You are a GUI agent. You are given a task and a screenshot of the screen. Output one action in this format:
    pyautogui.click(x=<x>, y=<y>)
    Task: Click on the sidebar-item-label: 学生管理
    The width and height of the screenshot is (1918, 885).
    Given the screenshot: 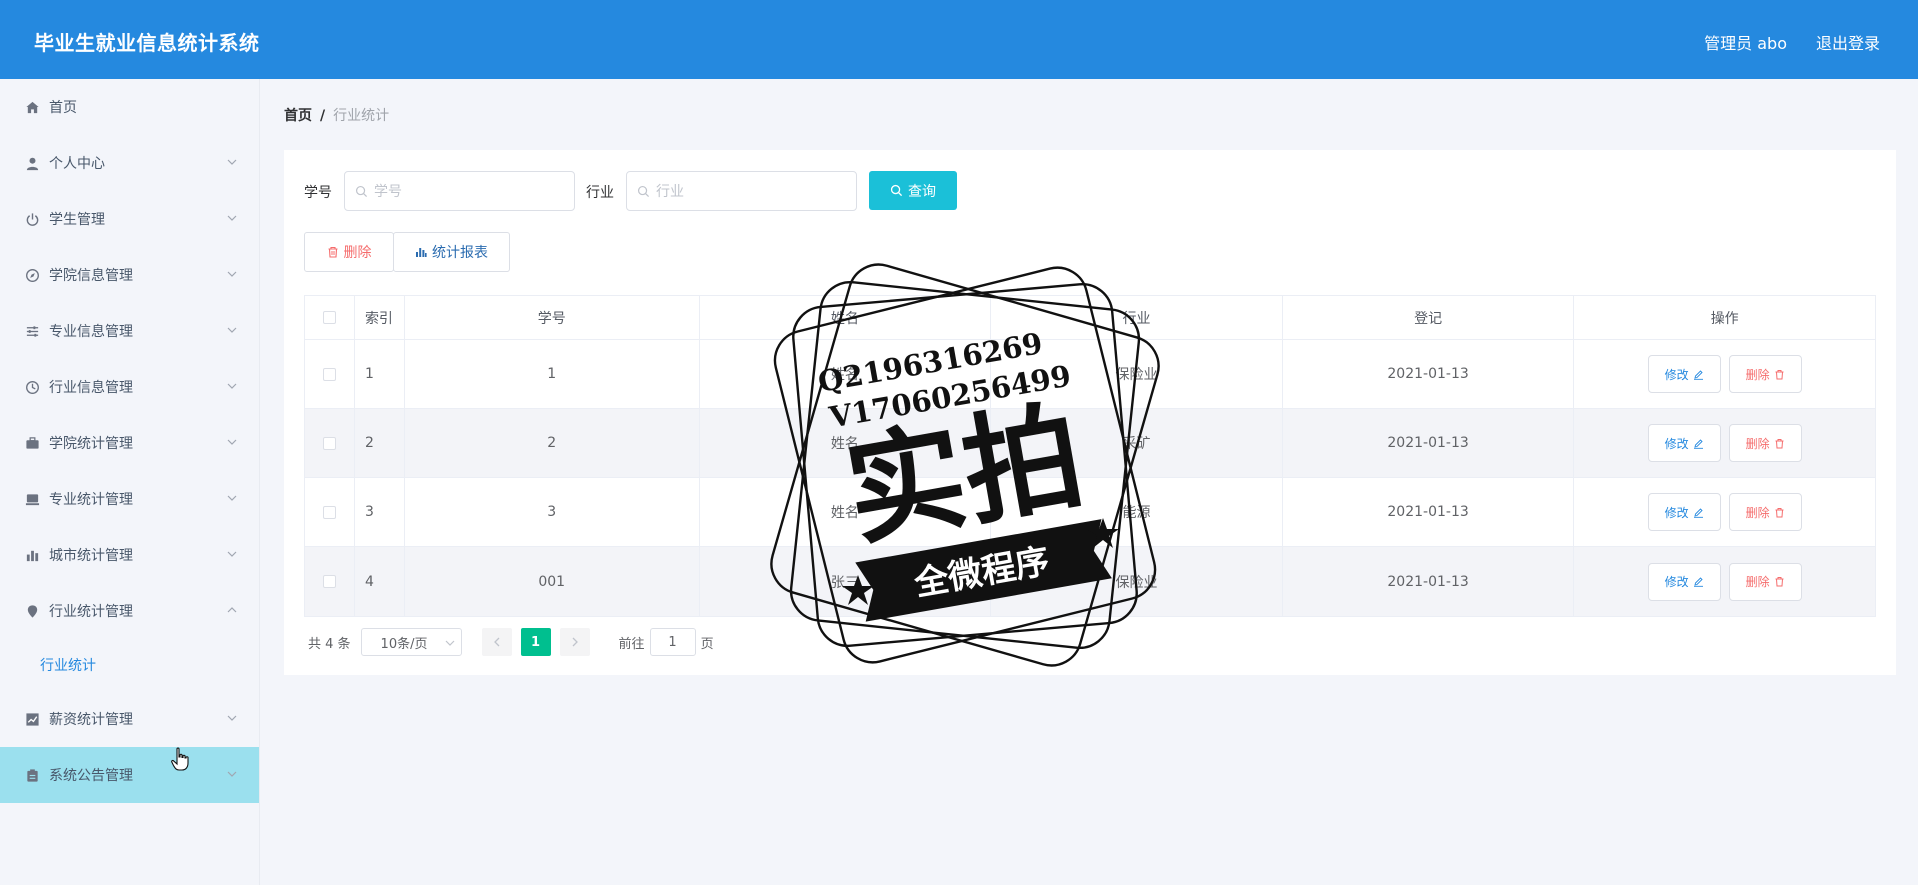 What is the action you would take?
    pyautogui.click(x=77, y=220)
    